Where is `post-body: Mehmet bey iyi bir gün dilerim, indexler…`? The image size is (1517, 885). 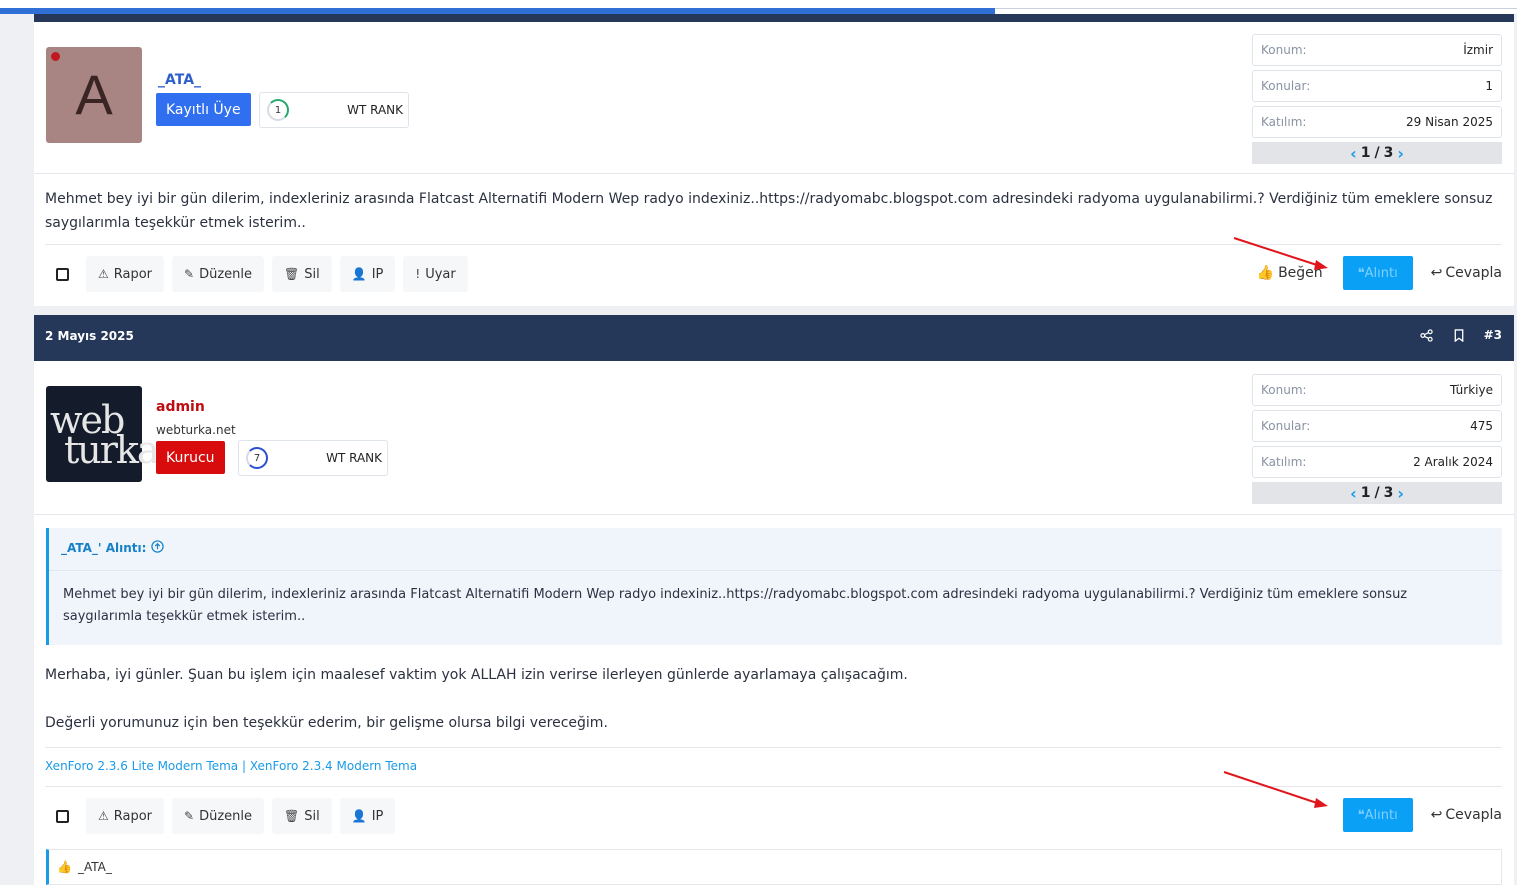 post-body: Mehmet bey iyi bir gün dilerim, indexler… is located at coordinates (769, 211).